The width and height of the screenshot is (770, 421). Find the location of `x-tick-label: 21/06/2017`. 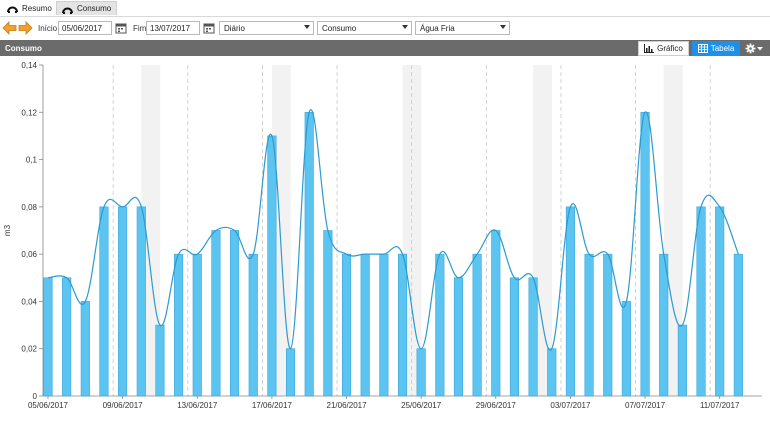

x-tick-label: 21/06/2017 is located at coordinates (347, 405).